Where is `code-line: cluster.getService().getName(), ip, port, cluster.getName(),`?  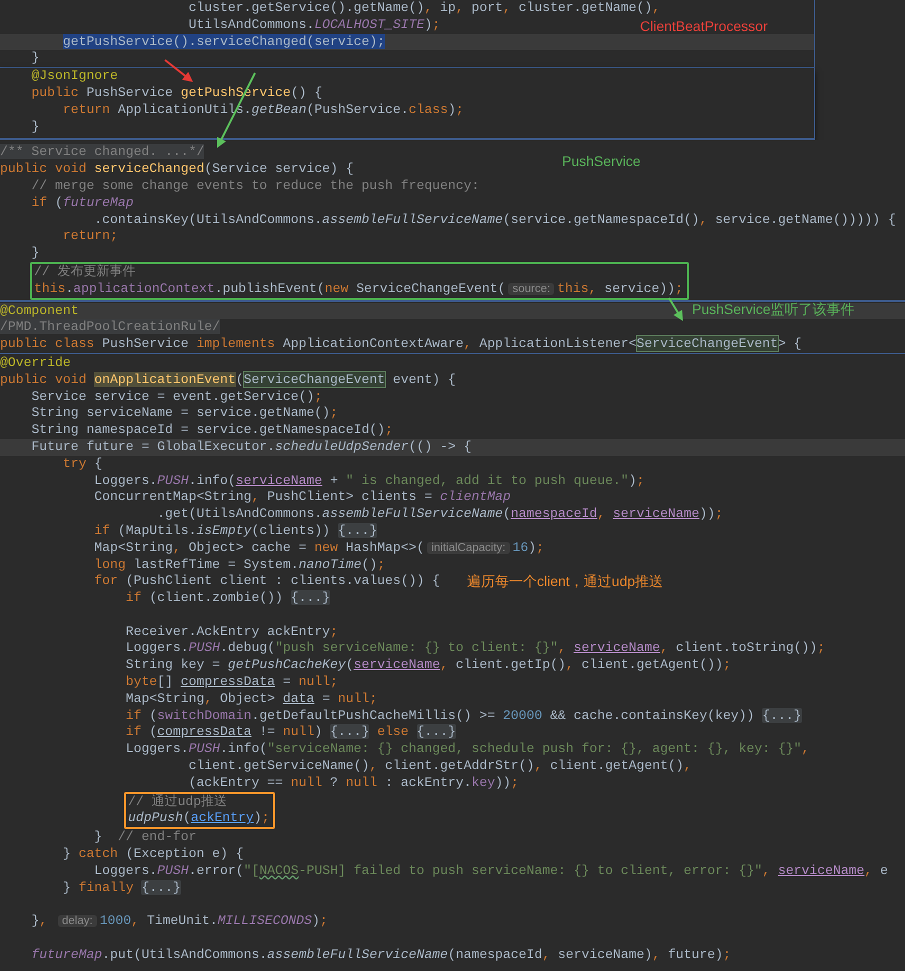
code-line: cluster.getService().getName(), ip, port, cluster.getName(), is located at coordinates (424, 8).